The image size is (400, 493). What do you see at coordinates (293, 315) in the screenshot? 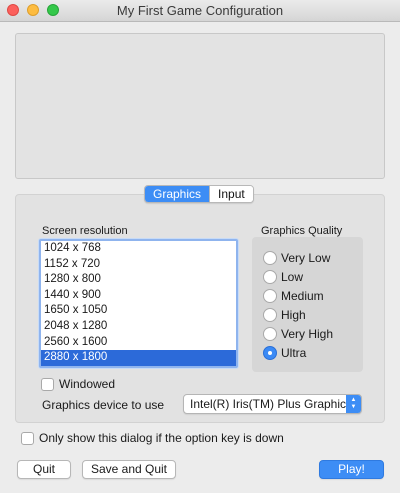
I see `quality-option-label: High` at bounding box center [293, 315].